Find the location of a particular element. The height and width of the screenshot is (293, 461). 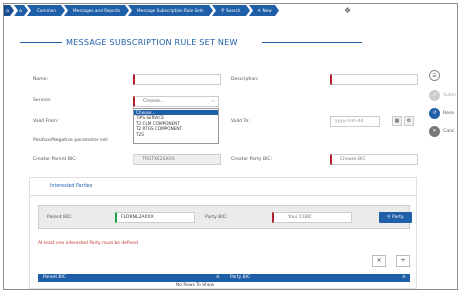

plus-icon: + is located at coordinates (259, 11).